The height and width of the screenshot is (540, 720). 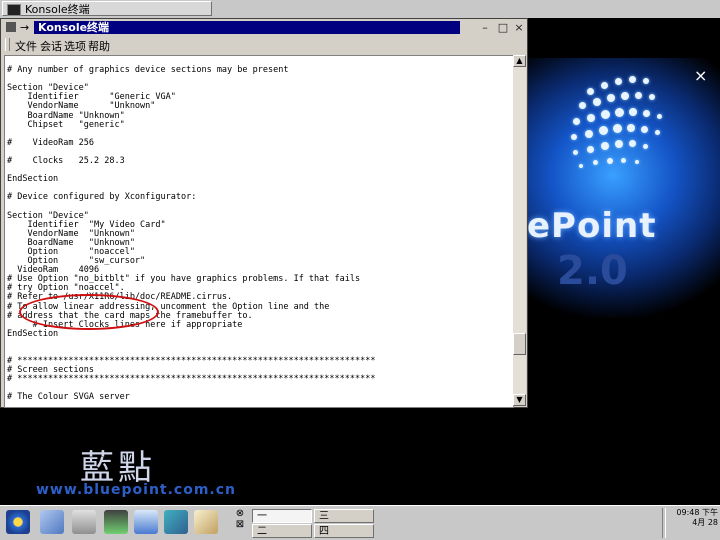 I want to click on desktop-brand-version: 2.0, so click(x=592, y=271).